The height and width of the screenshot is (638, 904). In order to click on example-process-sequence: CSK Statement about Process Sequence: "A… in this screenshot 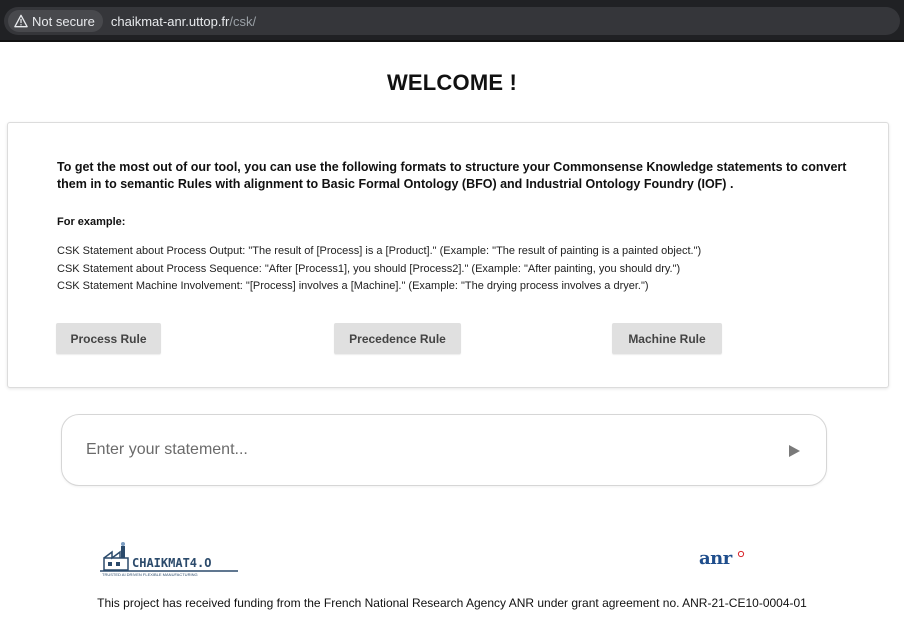, I will do `click(369, 268)`.